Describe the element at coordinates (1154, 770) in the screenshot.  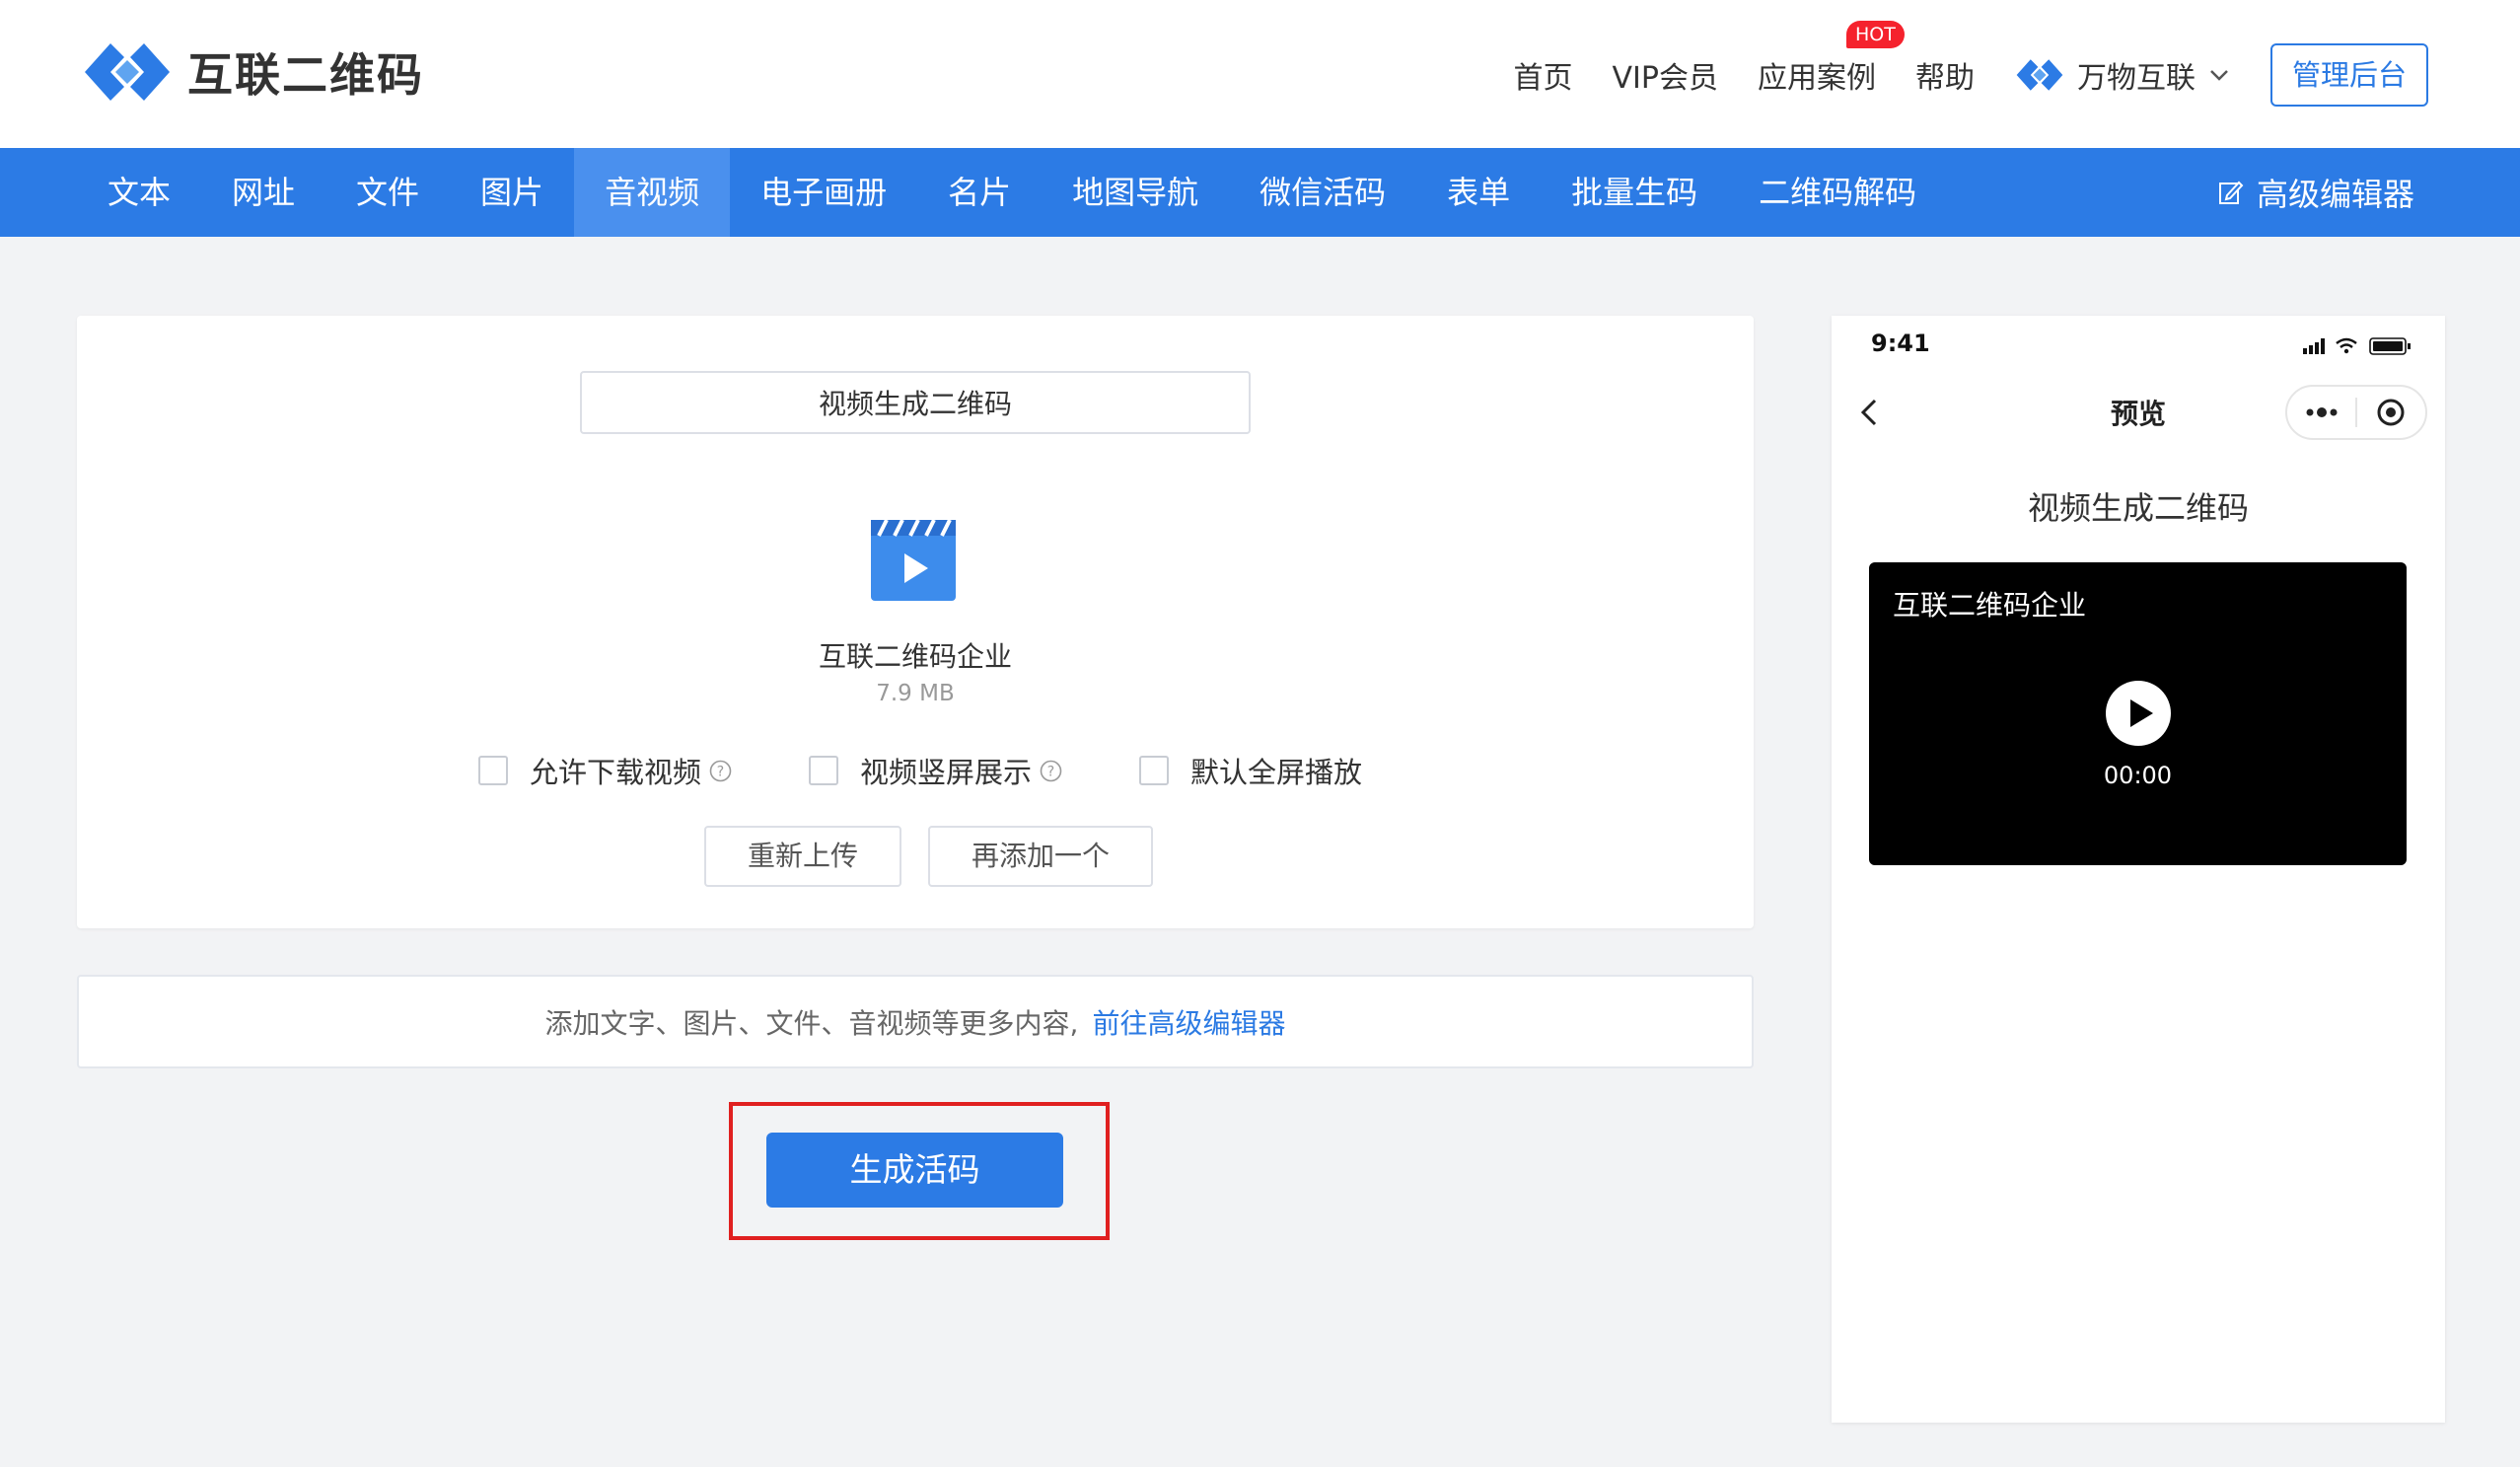
I see `fullscreen-checkbox` at that location.